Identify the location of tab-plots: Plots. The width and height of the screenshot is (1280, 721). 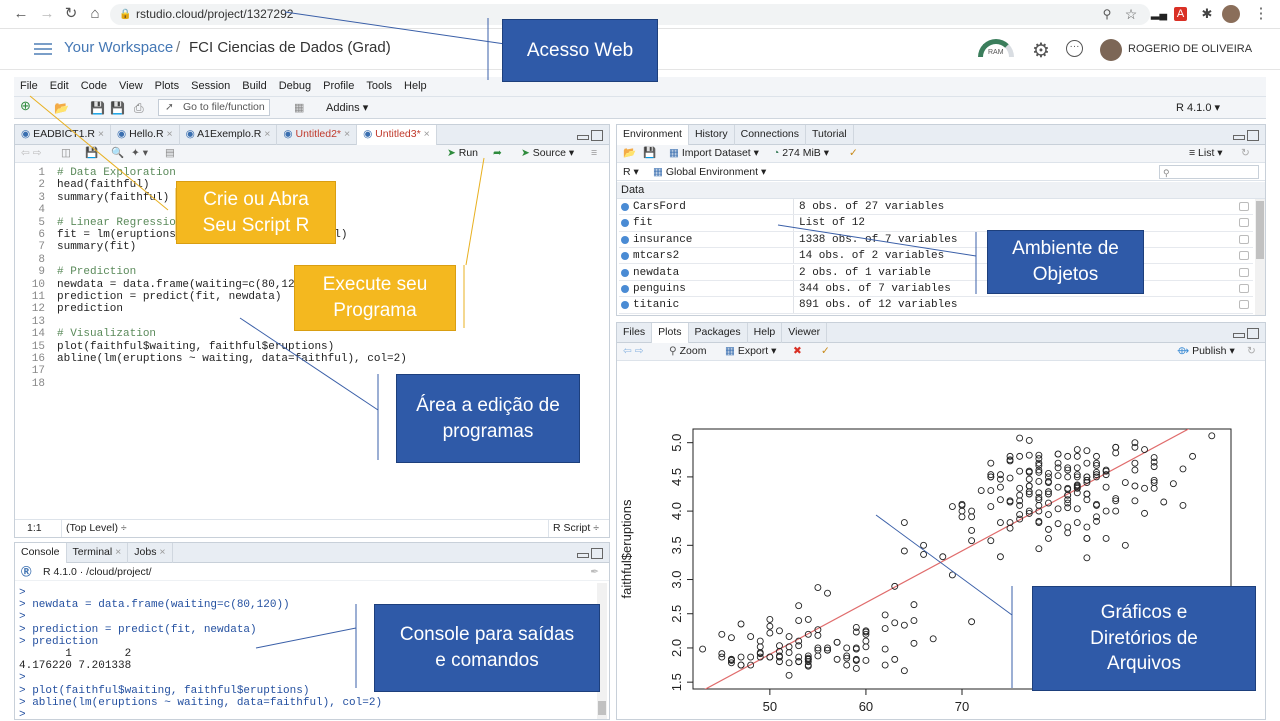
(670, 333).